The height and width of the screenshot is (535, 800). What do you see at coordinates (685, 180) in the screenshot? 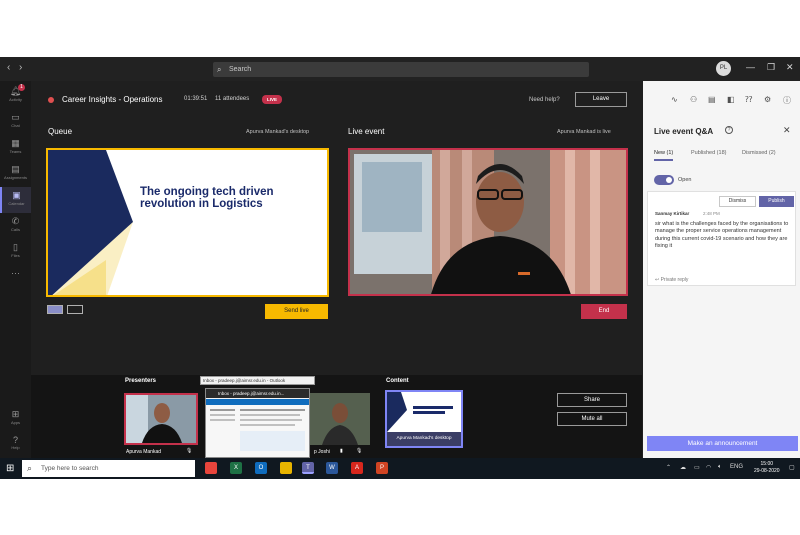
I see `open-label: Open` at bounding box center [685, 180].